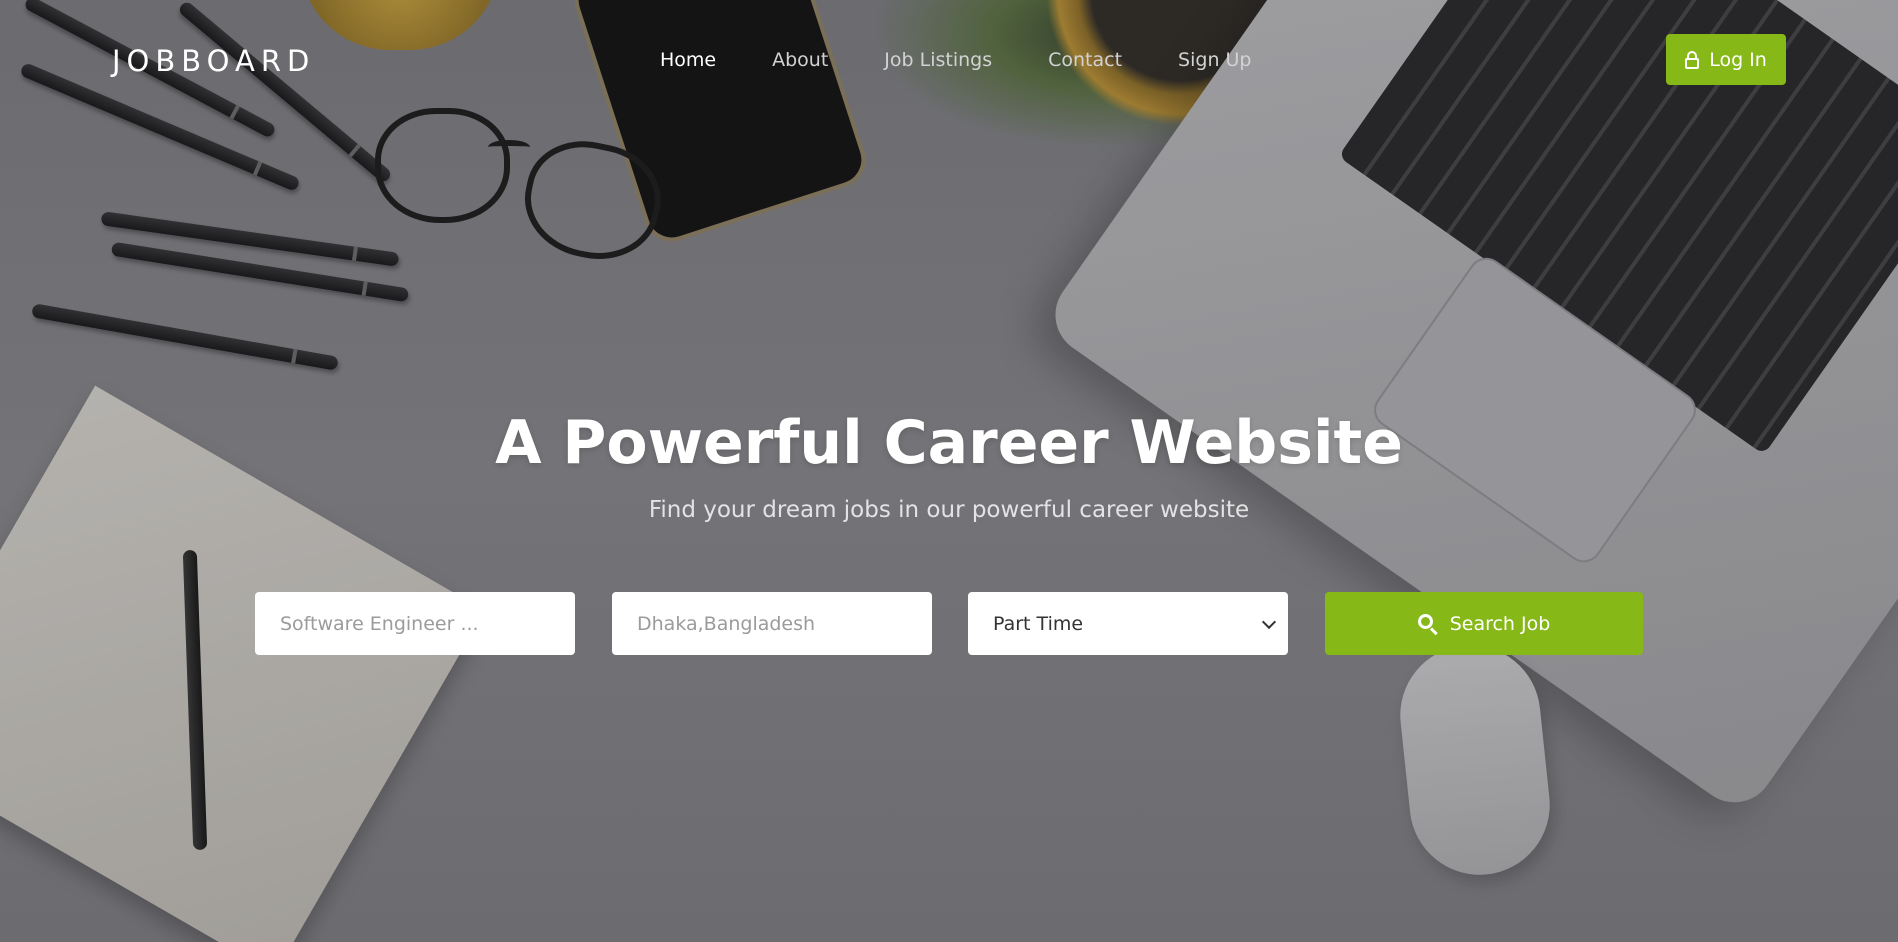  What do you see at coordinates (1269, 622) in the screenshot?
I see `chevron-down-icon` at bounding box center [1269, 622].